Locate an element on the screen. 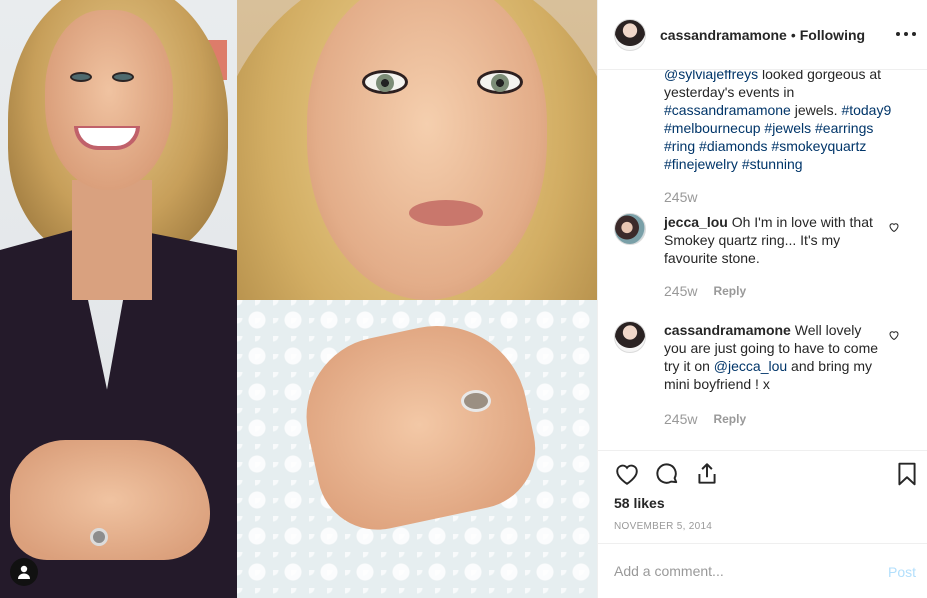 Image resolution: width=927 pixels, height=598 pixels. following-button: Following is located at coordinates (832, 35).